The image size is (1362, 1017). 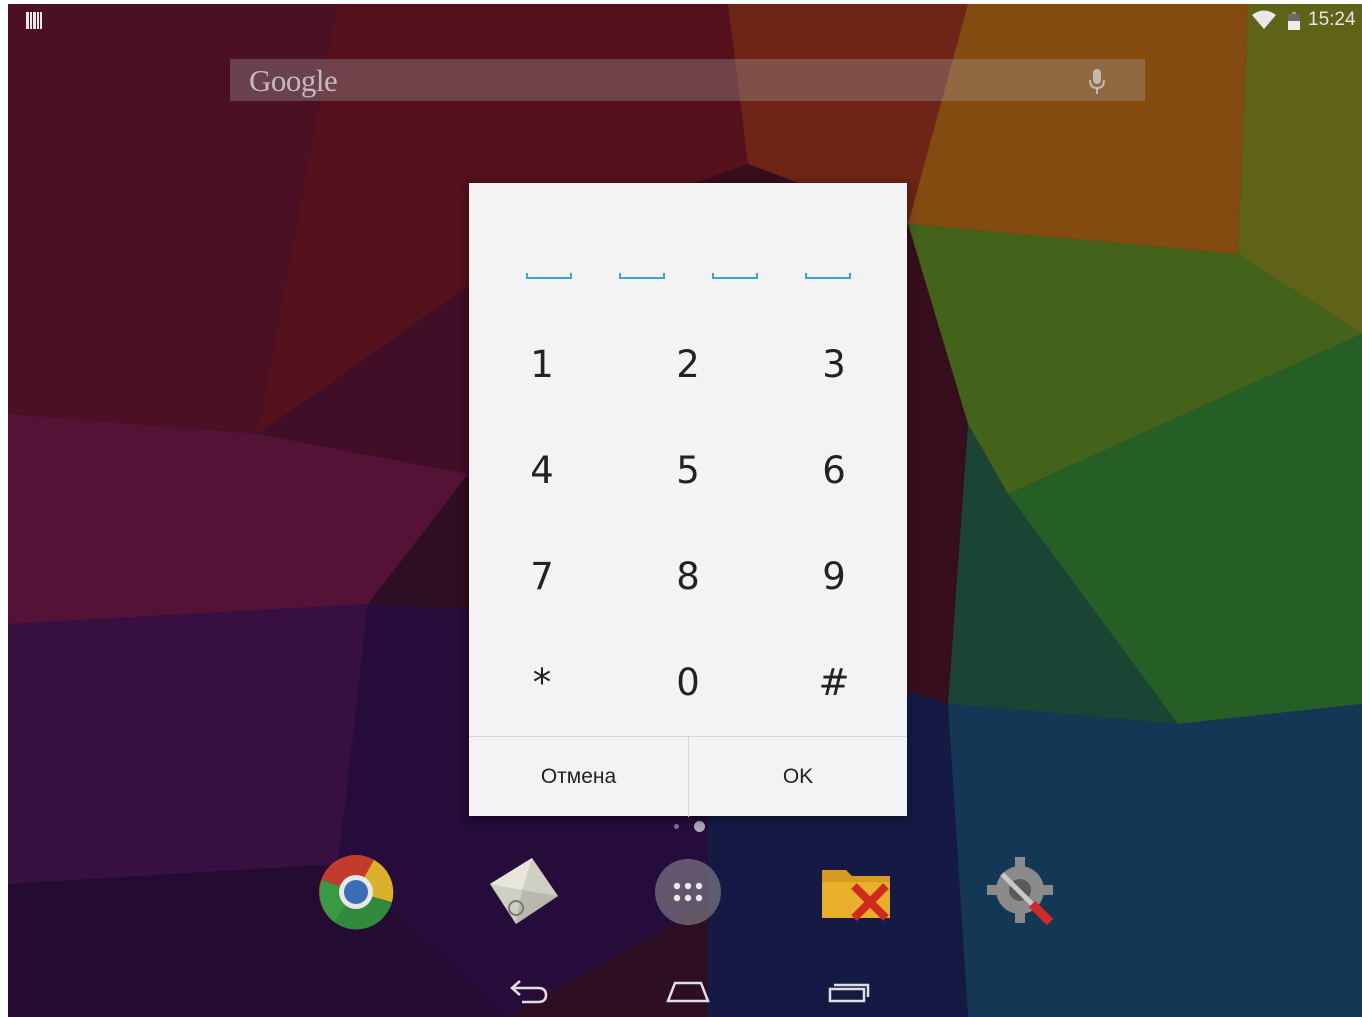 What do you see at coordinates (699, 826) in the screenshot?
I see `page-dot-active` at bounding box center [699, 826].